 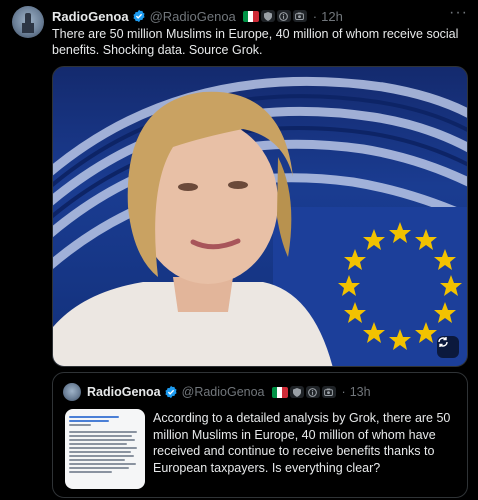 I want to click on media-alt-icon, so click(x=448, y=347).